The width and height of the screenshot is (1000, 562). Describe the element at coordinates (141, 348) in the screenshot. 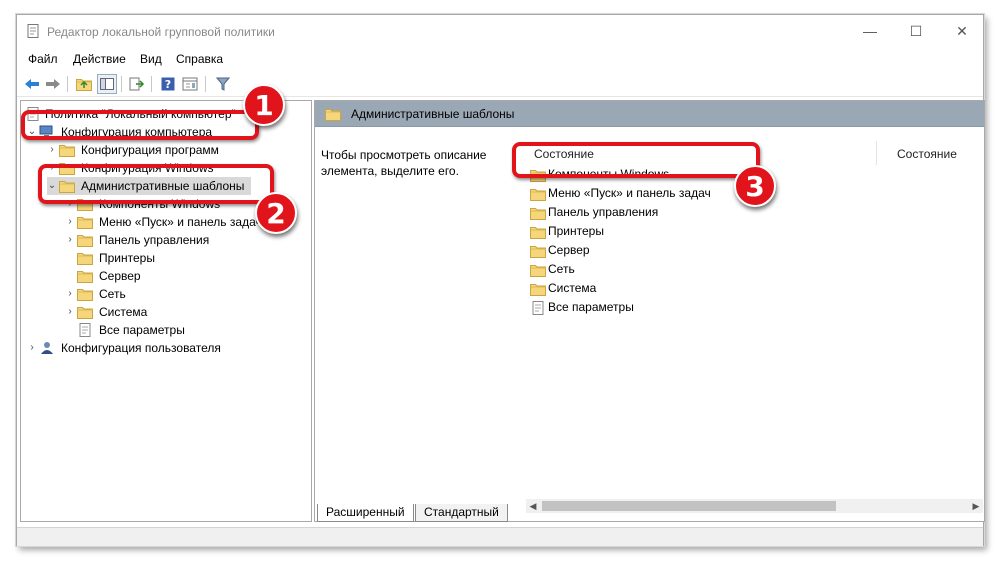

I see `tree-item-label: Конфигурация пользователя` at that location.